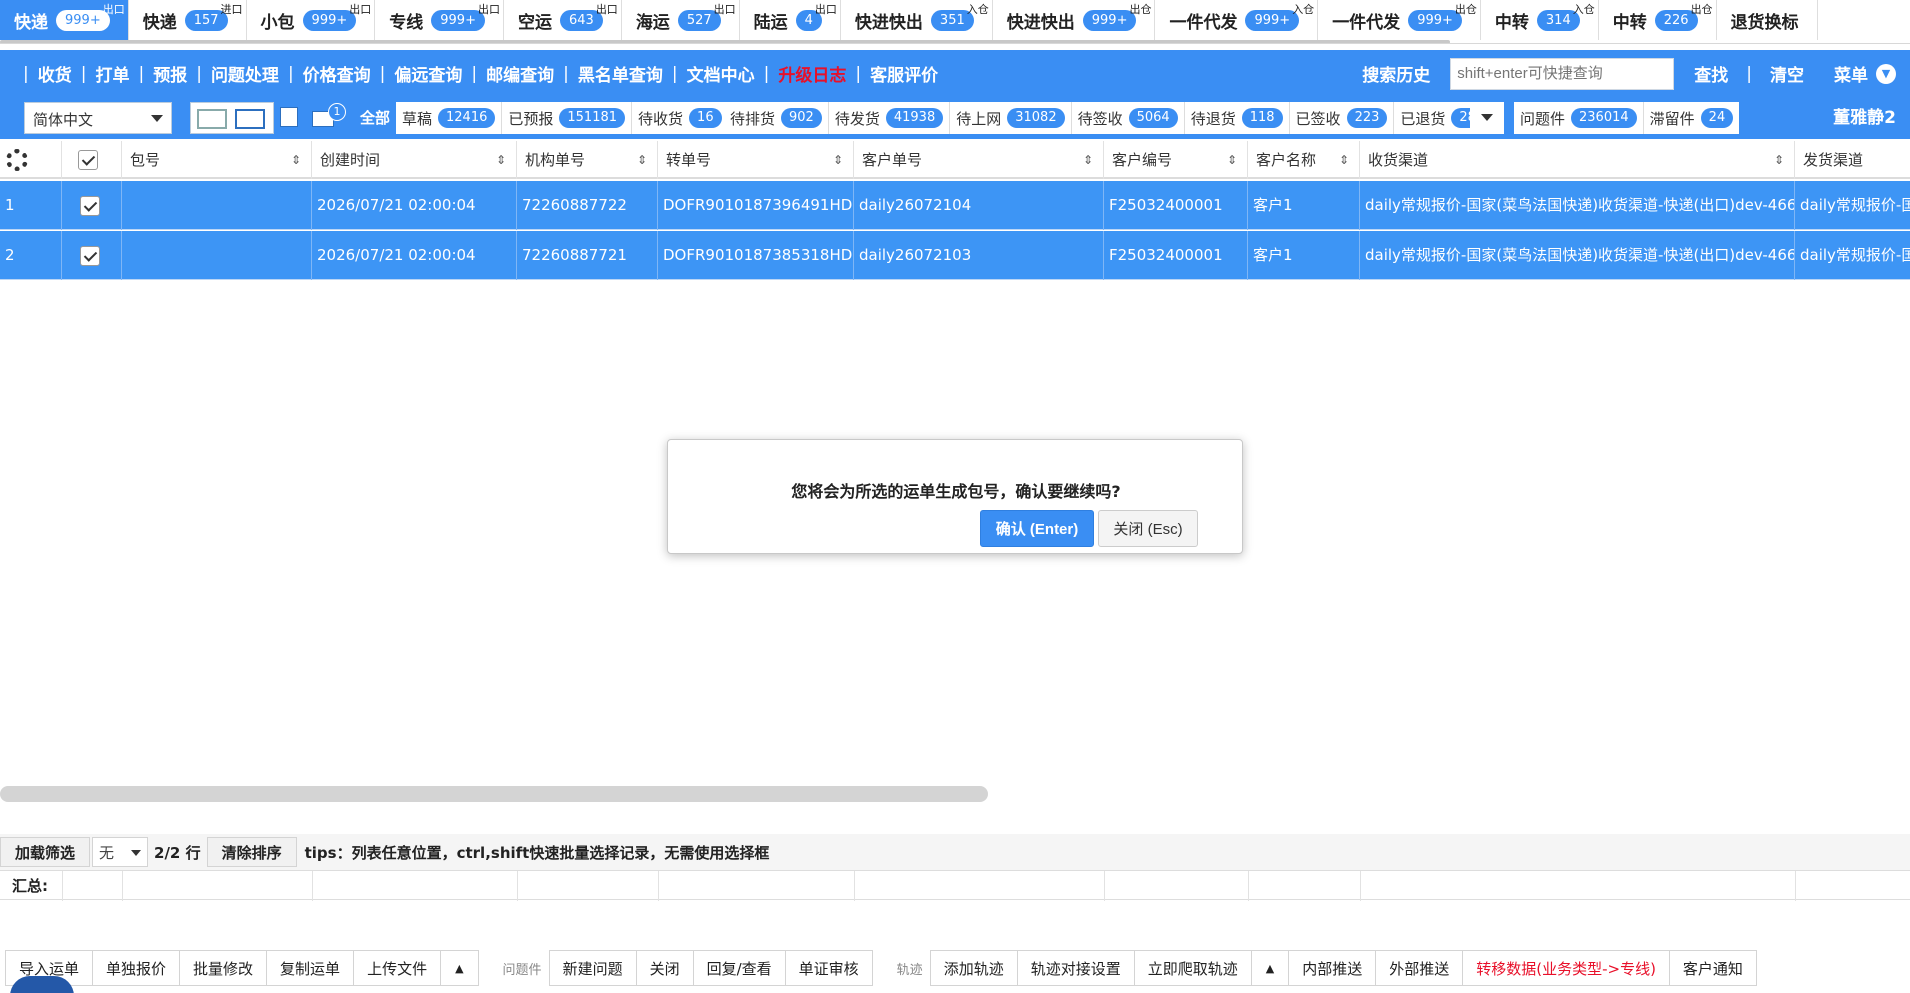 The image size is (1910, 993). I want to click on status-tab: 问题件 236014, so click(1579, 118).